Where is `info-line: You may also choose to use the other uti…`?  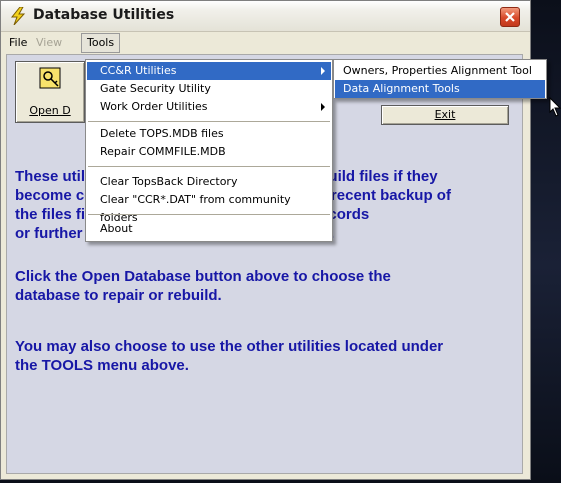 info-line: You may also choose to use the other uti… is located at coordinates (229, 346).